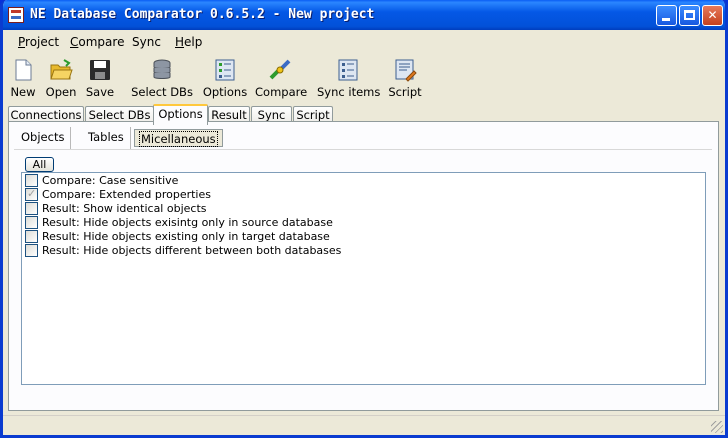 The width and height of the screenshot is (728, 438). I want to click on save-button: Save, so click(100, 77).